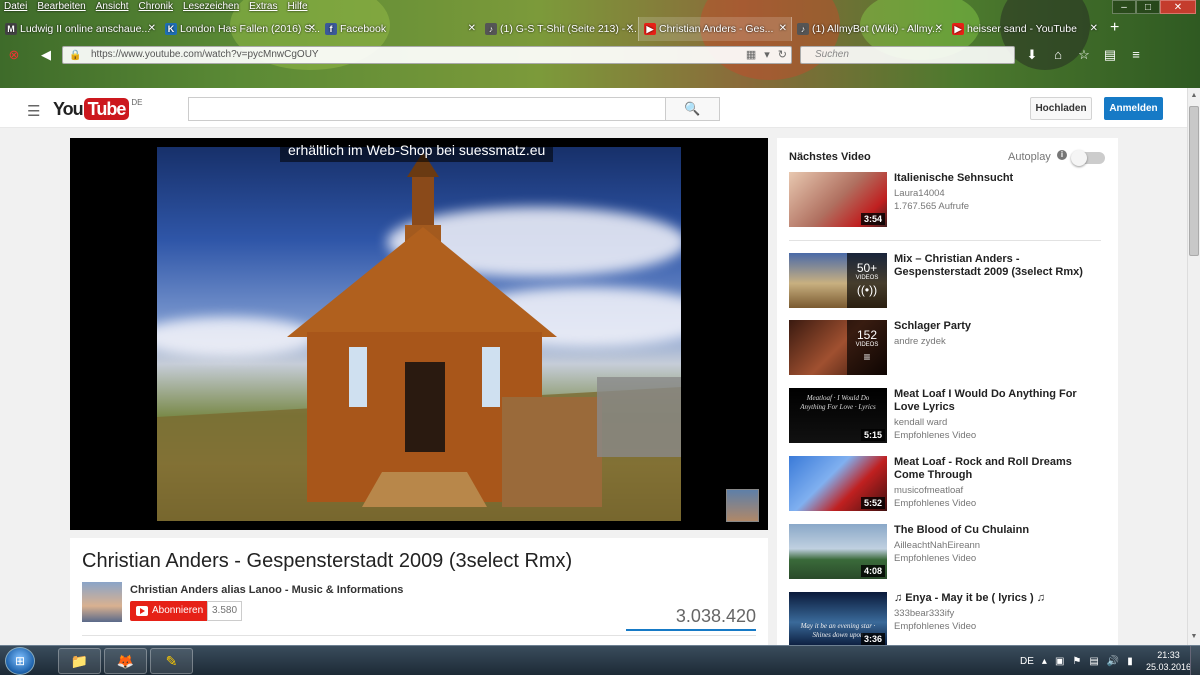 The image size is (1200, 675). What do you see at coordinates (400, 29) in the screenshot?
I see `tab-facebook: f Facebook ✕` at bounding box center [400, 29].